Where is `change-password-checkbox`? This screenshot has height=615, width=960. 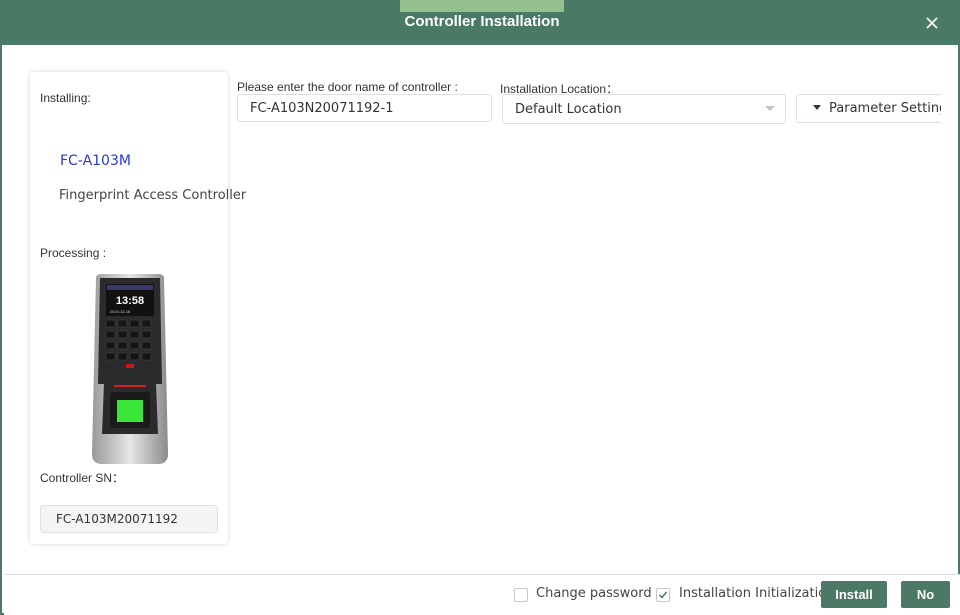 change-password-checkbox is located at coordinates (521, 595).